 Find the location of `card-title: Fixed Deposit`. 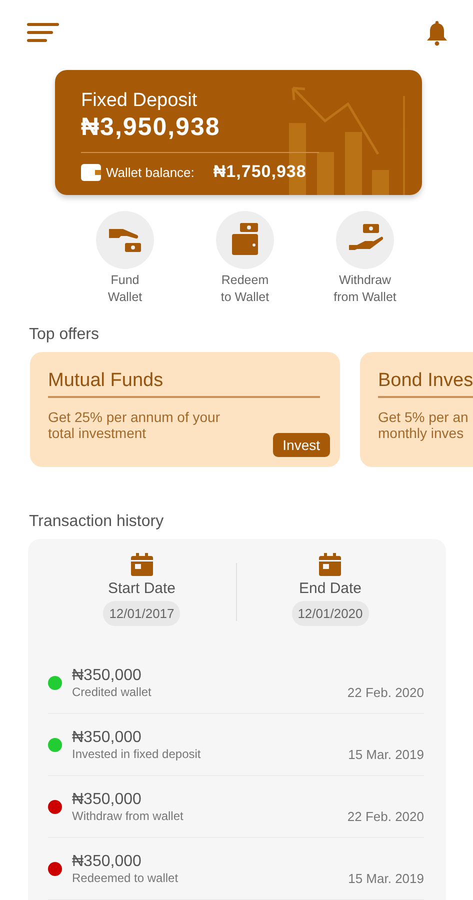

card-title: Fixed Deposit is located at coordinates (139, 101).